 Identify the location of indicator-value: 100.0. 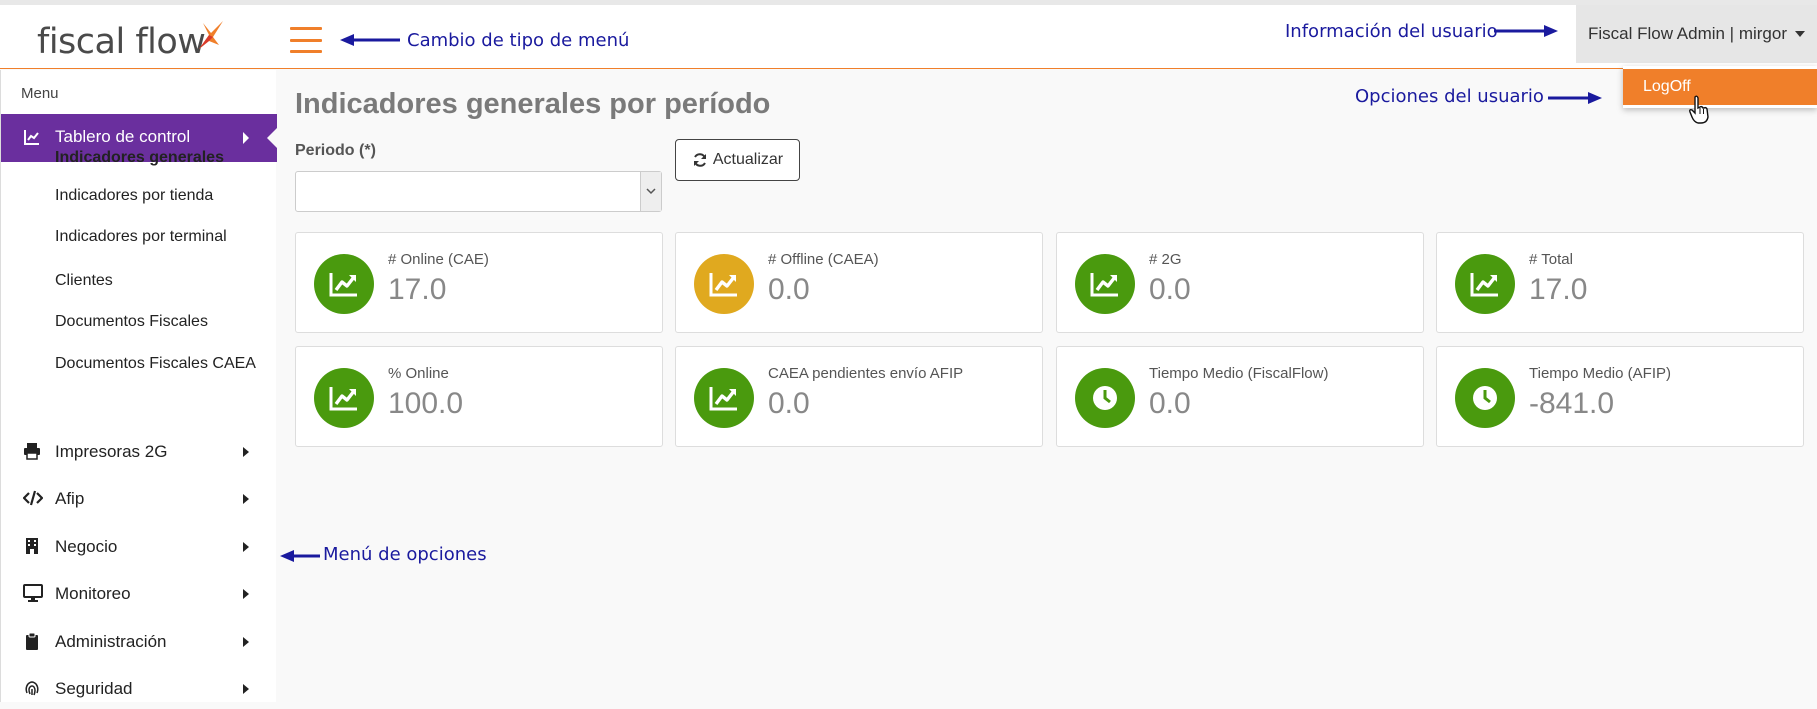
(426, 403).